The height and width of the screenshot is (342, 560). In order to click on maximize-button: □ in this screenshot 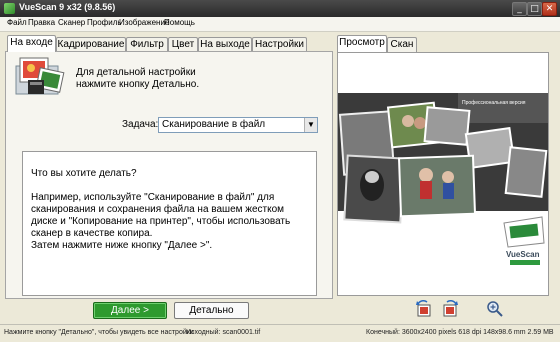, I will do `click(534, 9)`.